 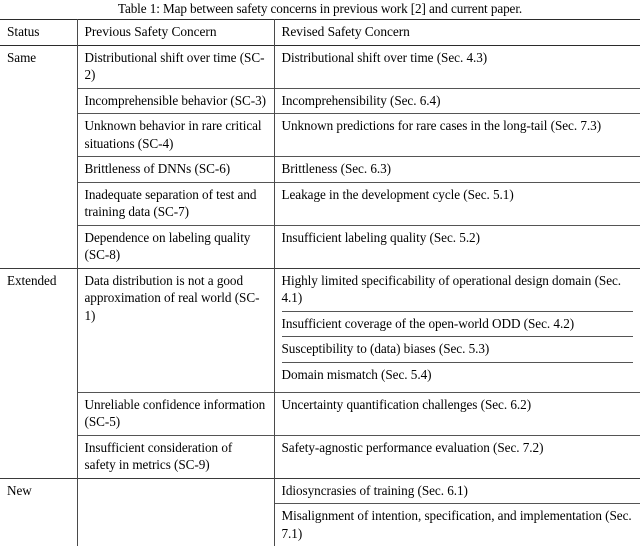 What do you see at coordinates (176, 246) in the screenshot?
I see `cell-previous-concern: Dependence on labeling quality (SC-8)` at bounding box center [176, 246].